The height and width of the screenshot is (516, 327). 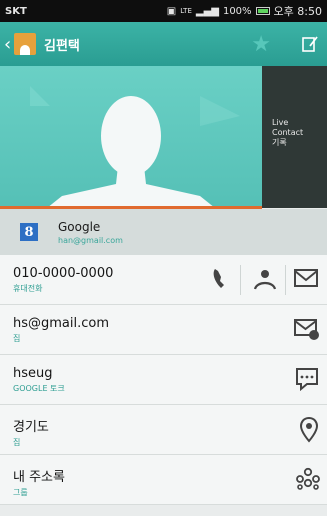 What do you see at coordinates (297, 11) in the screenshot?
I see `clock: 오후 8:50` at bounding box center [297, 11].